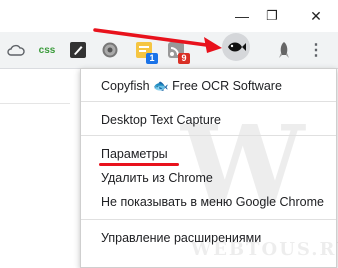 Image resolution: width=338 pixels, height=268 pixels. What do you see at coordinates (157, 178) in the screenshot?
I see `menu-item-remove-from-chrome: Удалить из Chrome` at bounding box center [157, 178].